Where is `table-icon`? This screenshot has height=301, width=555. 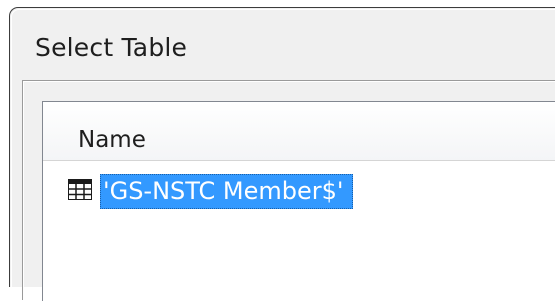 table-icon is located at coordinates (80, 189).